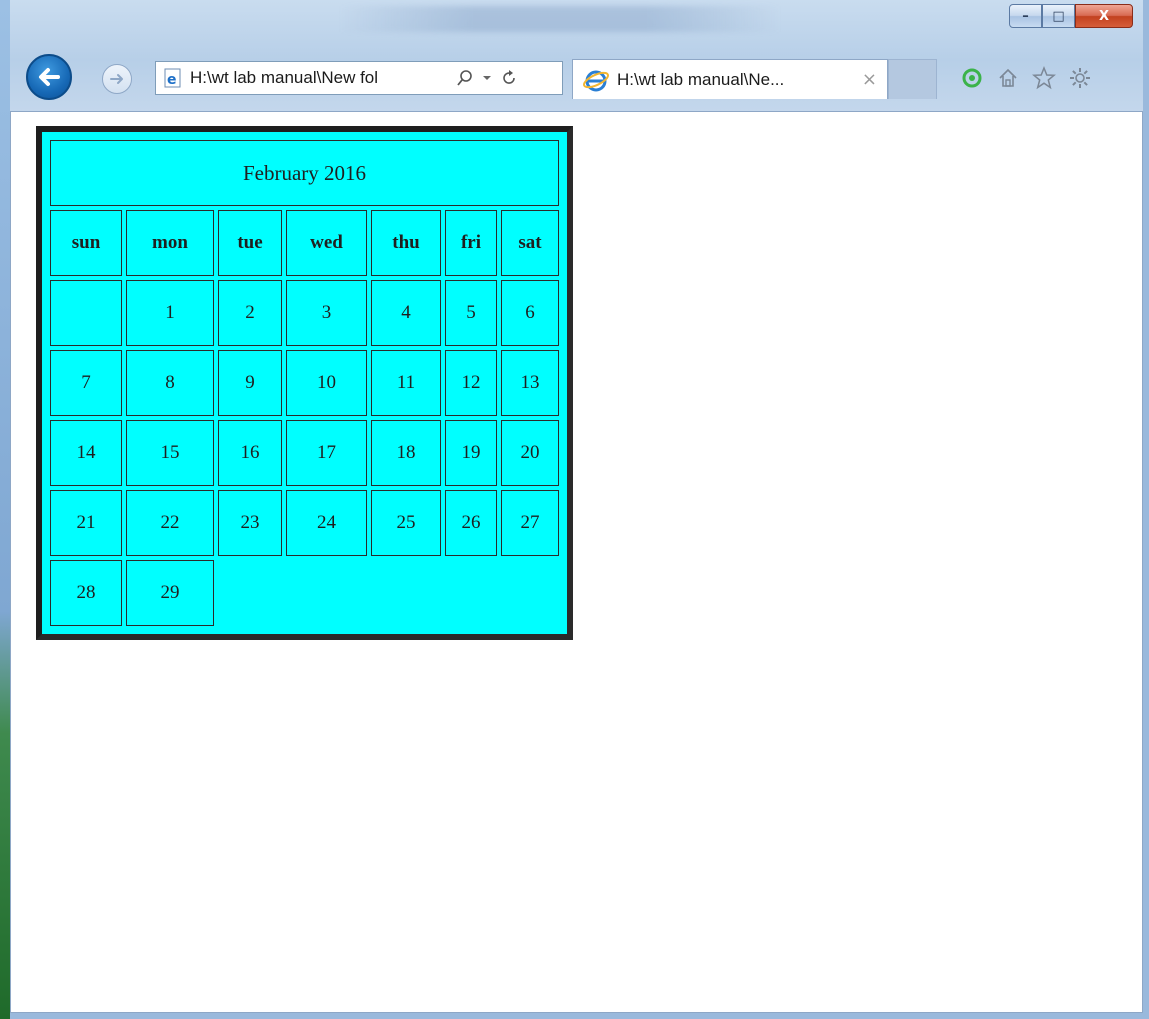  What do you see at coordinates (388, 593) in the screenshot?
I see `empty-area` at bounding box center [388, 593].